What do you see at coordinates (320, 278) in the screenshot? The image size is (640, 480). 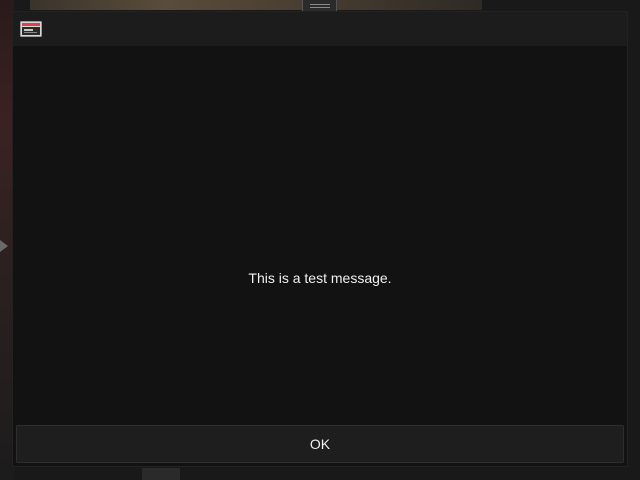 I see `dialog-message: This is a test message.` at bounding box center [320, 278].